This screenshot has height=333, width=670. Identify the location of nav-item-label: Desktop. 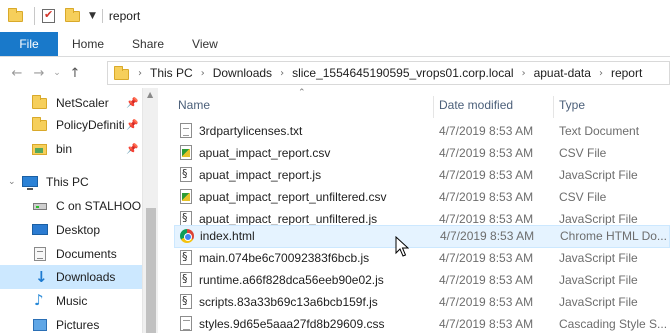
(78, 230).